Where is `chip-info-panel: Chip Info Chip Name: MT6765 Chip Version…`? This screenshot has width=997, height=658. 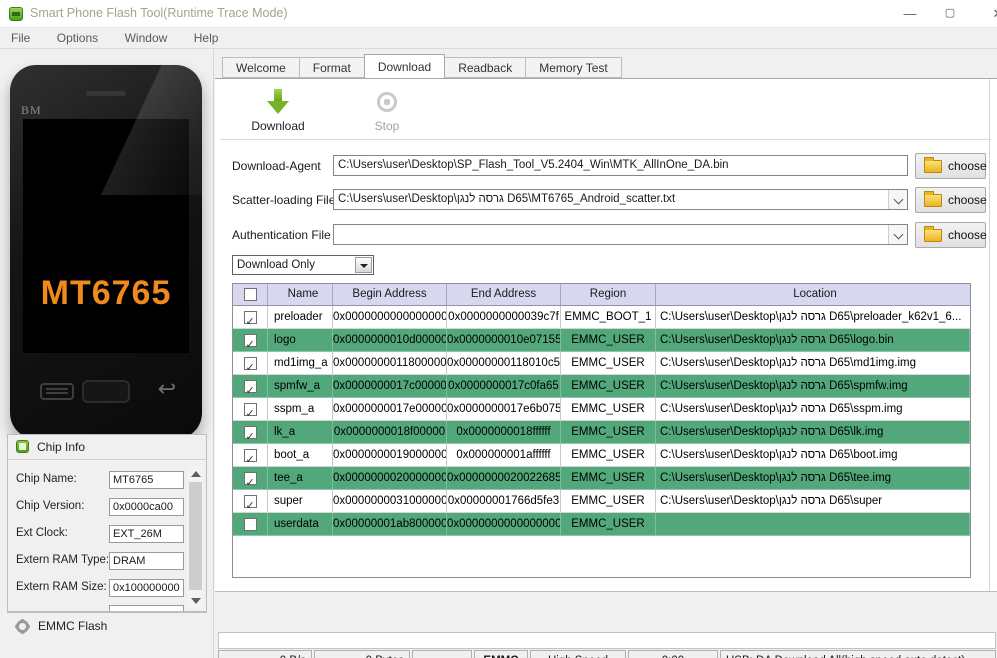
chip-info-panel: Chip Info Chip Name: MT6765 Chip Version… is located at coordinates (107, 523).